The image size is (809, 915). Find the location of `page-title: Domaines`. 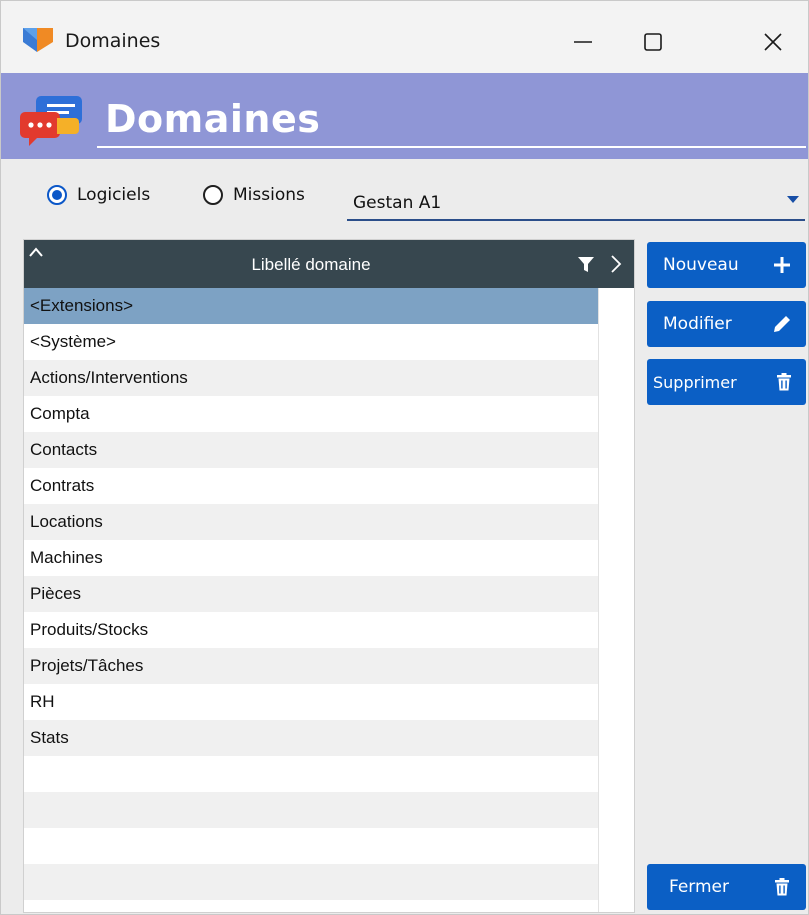

page-title: Domaines is located at coordinates (213, 119).